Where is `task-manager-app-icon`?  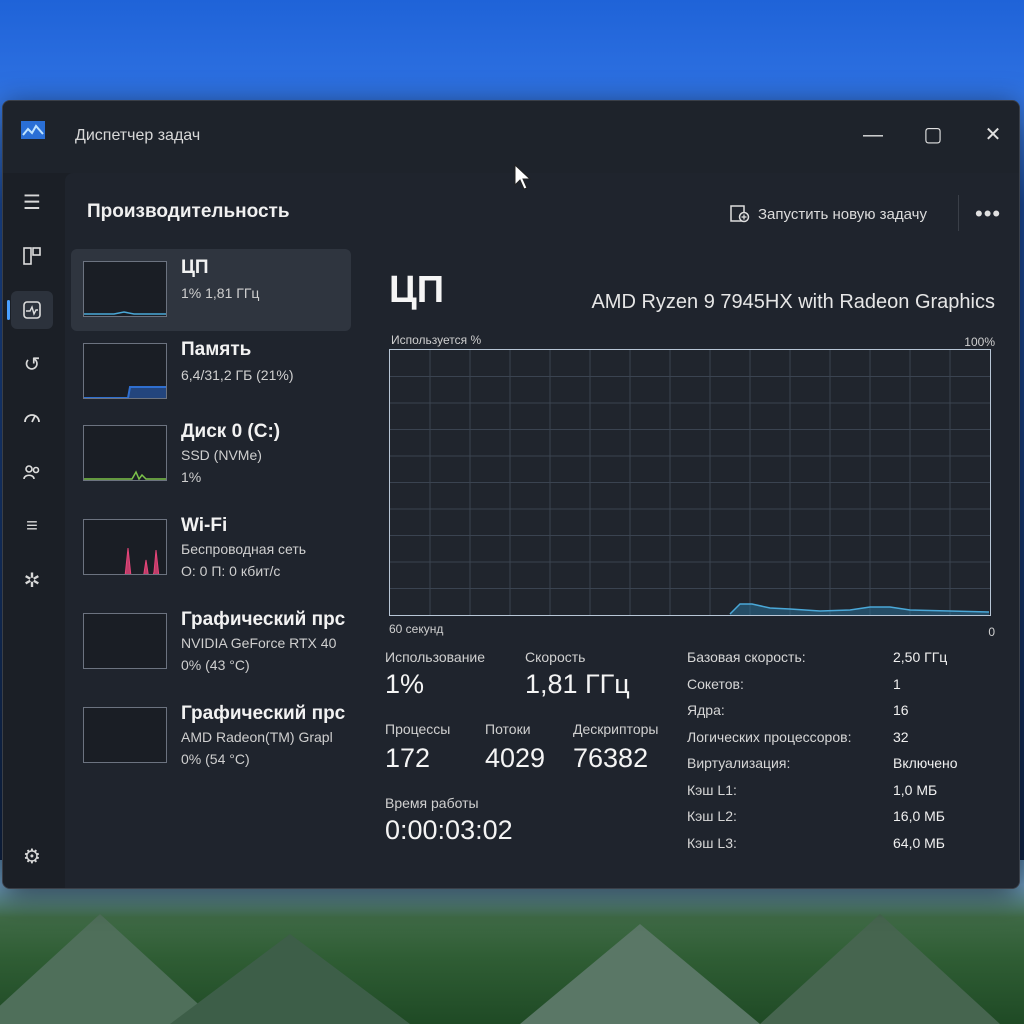
task-manager-app-icon is located at coordinates (33, 130).